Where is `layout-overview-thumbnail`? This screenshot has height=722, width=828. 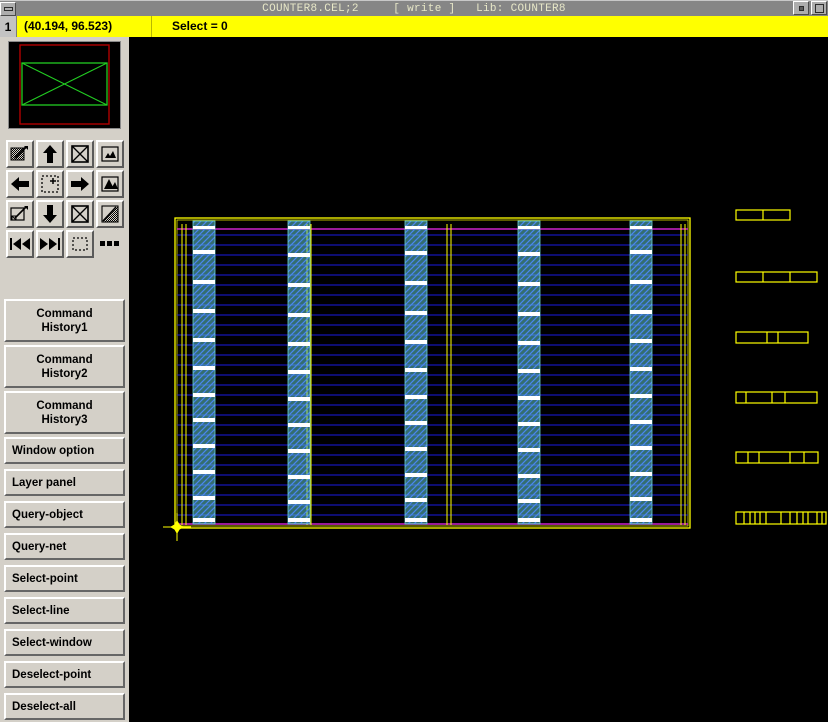 layout-overview-thumbnail is located at coordinates (64, 85).